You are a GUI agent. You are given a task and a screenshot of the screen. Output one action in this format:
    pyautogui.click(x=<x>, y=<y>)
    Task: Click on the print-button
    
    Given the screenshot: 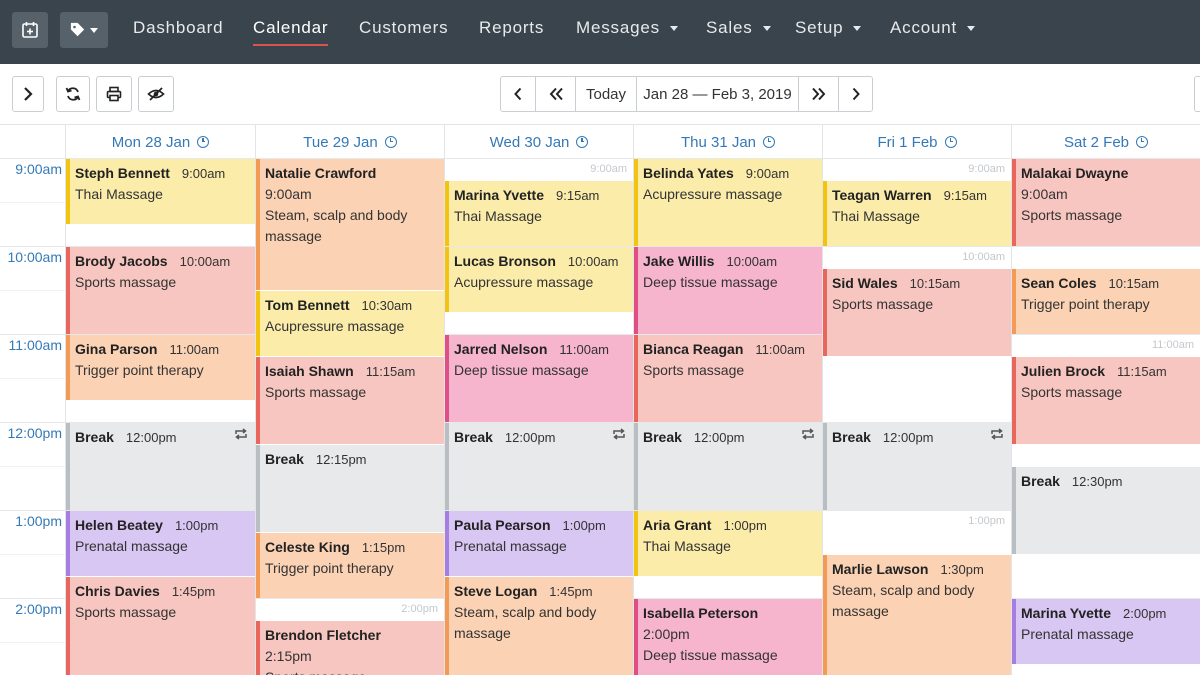 What is the action you would take?
    pyautogui.click(x=114, y=94)
    